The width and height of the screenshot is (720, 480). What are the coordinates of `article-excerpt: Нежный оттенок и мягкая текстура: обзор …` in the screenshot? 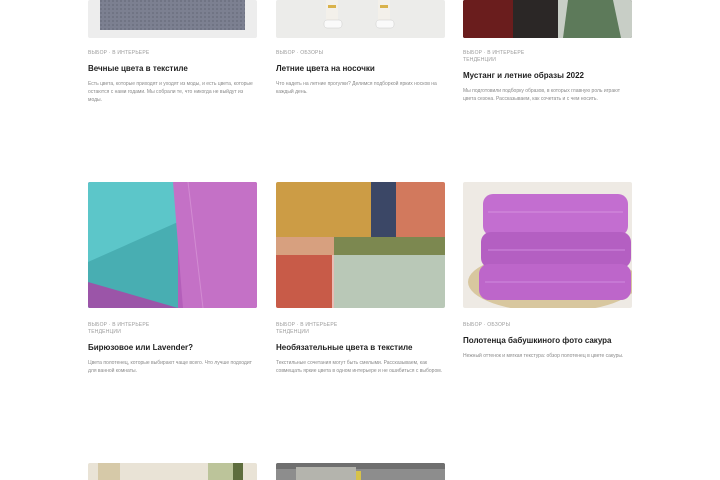 It's located at (543, 356).